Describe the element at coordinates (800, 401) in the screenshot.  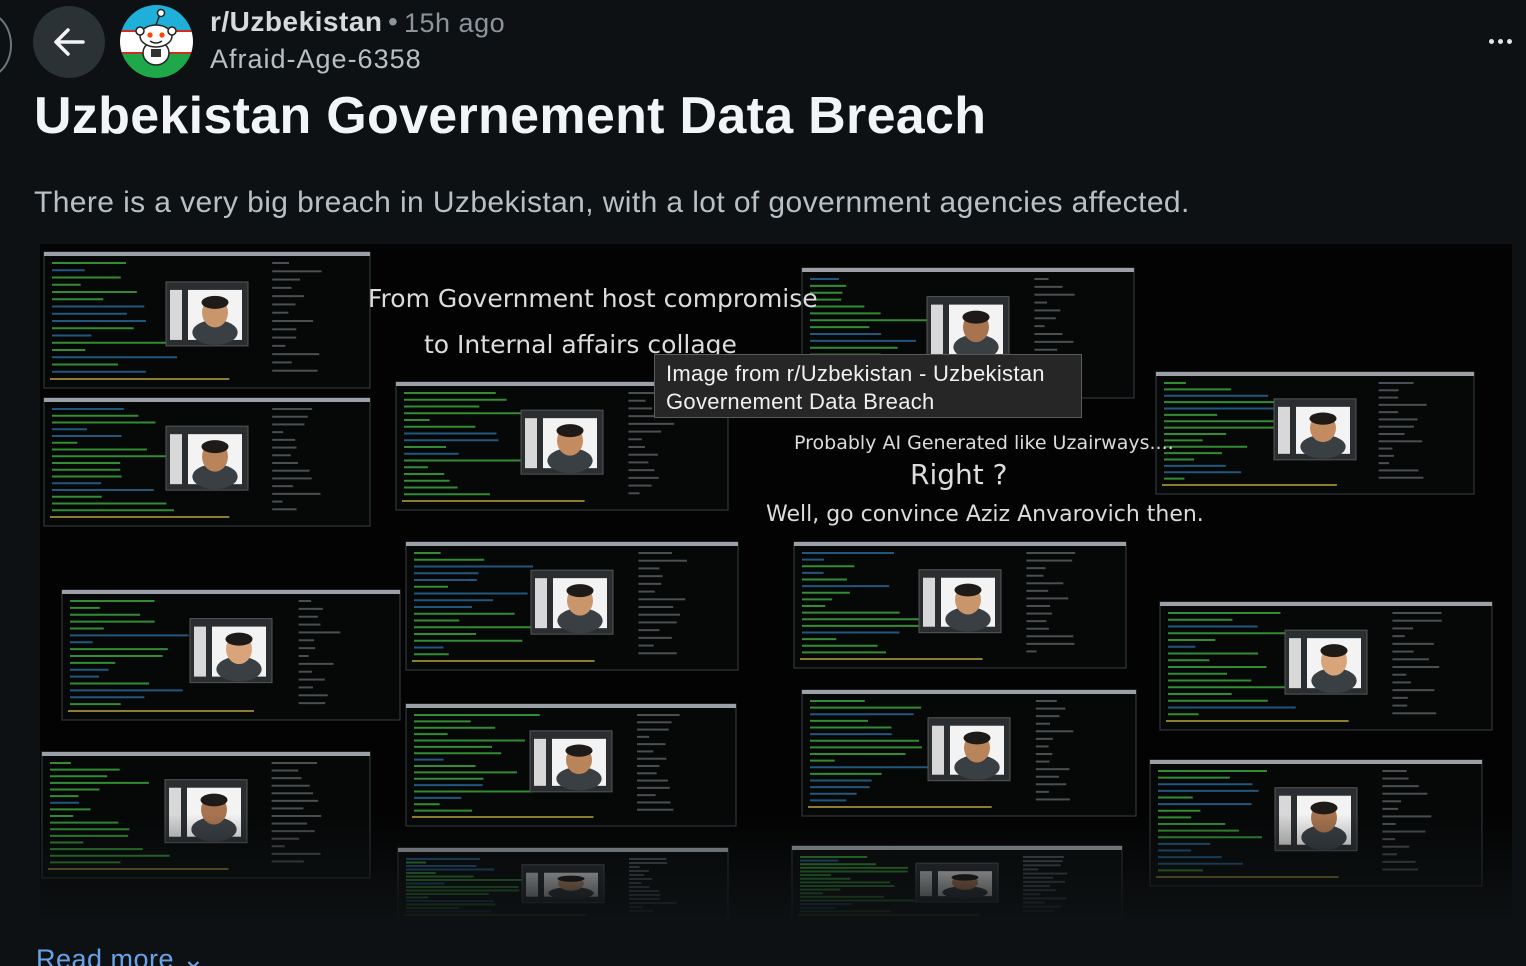
I see `tooltip-line-2: Governement Data Breach` at that location.